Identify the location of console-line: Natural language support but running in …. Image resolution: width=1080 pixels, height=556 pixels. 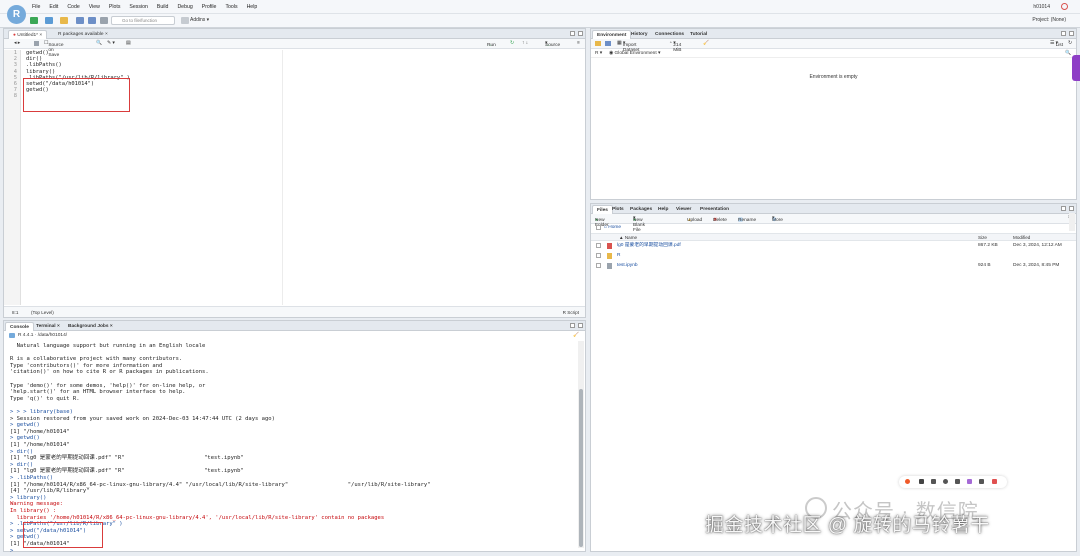
(108, 346).